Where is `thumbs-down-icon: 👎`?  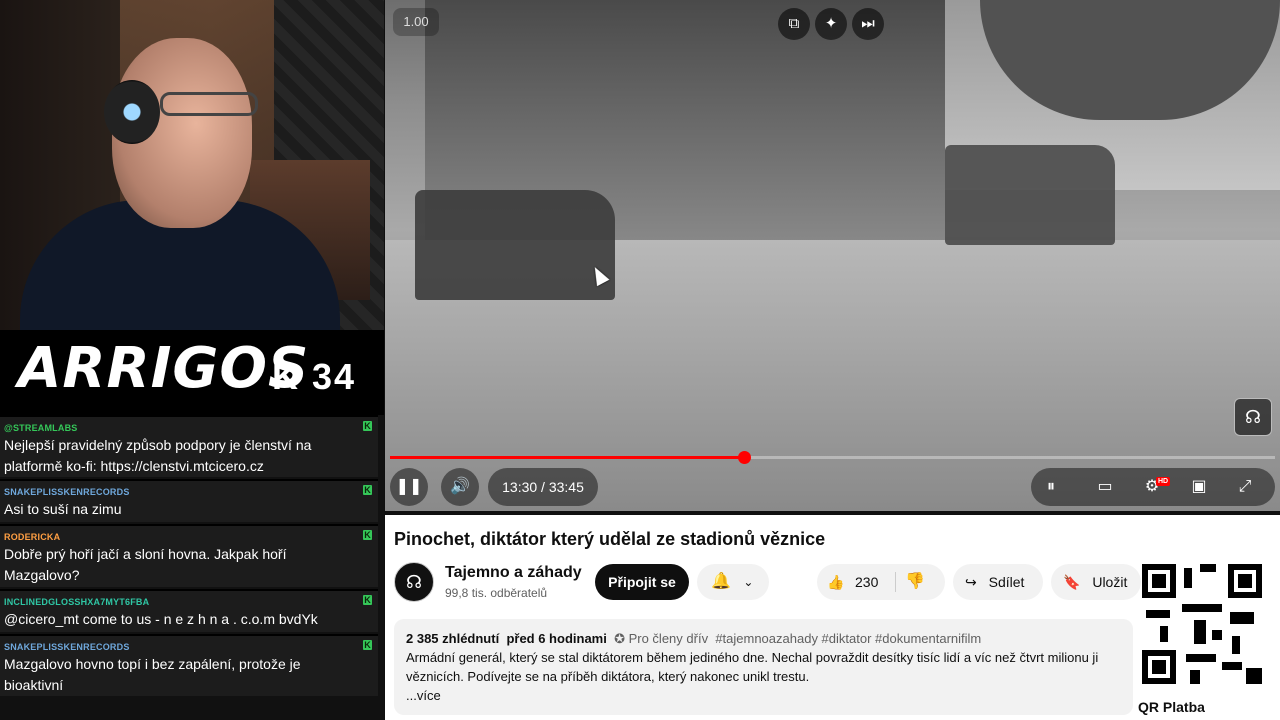 thumbs-down-icon: 👎 is located at coordinates (915, 581).